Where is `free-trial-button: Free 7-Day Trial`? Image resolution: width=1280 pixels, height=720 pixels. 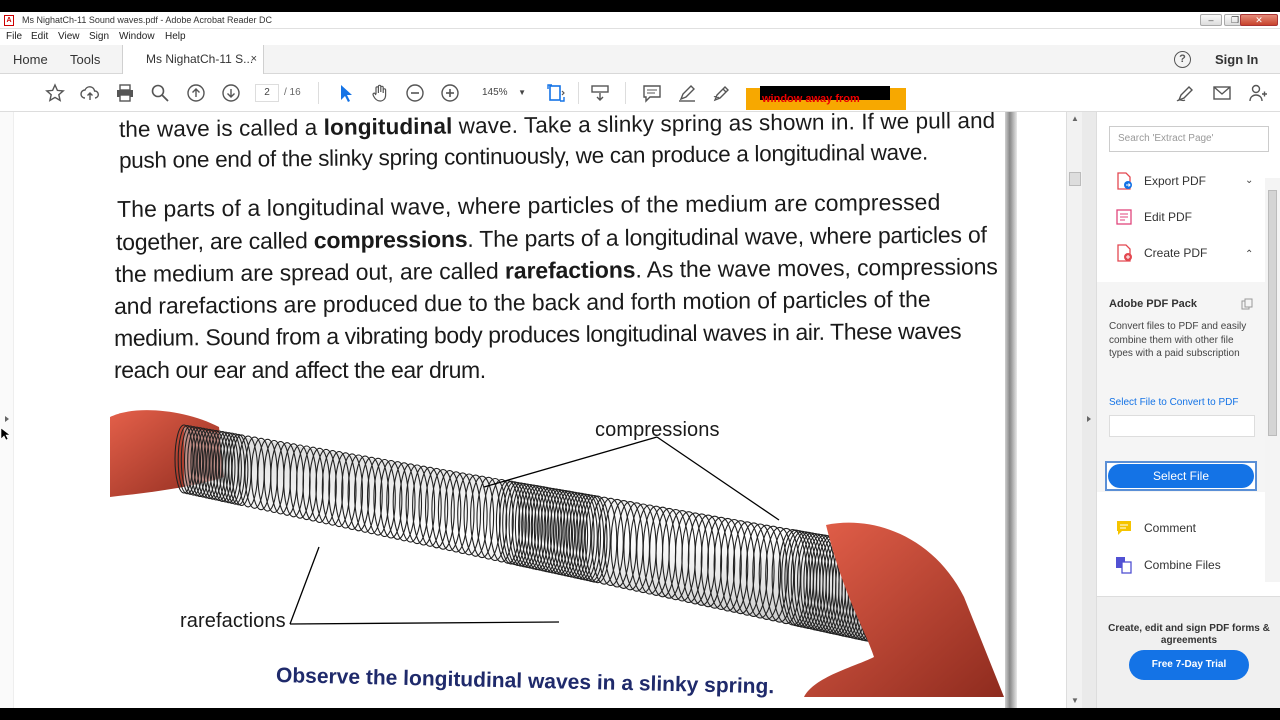
free-trial-button: Free 7-Day Trial is located at coordinates (1189, 665).